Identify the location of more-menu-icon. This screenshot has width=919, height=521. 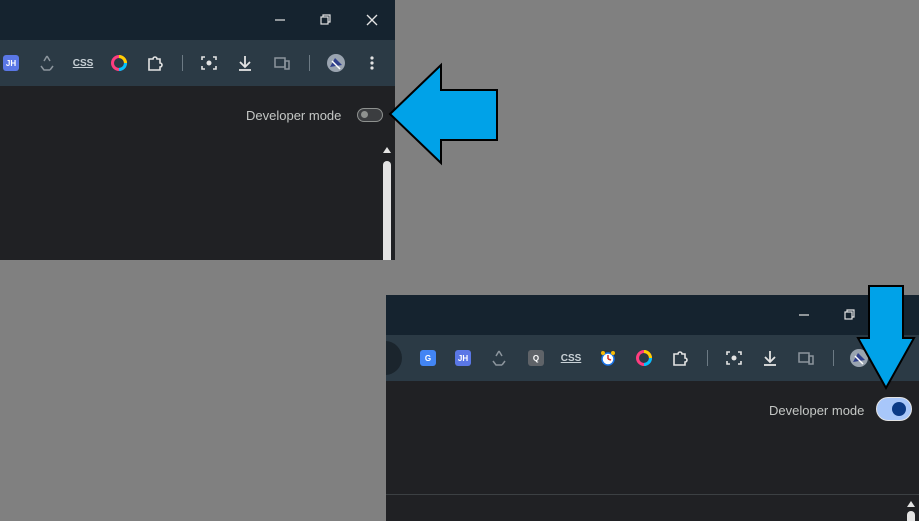
(372, 63).